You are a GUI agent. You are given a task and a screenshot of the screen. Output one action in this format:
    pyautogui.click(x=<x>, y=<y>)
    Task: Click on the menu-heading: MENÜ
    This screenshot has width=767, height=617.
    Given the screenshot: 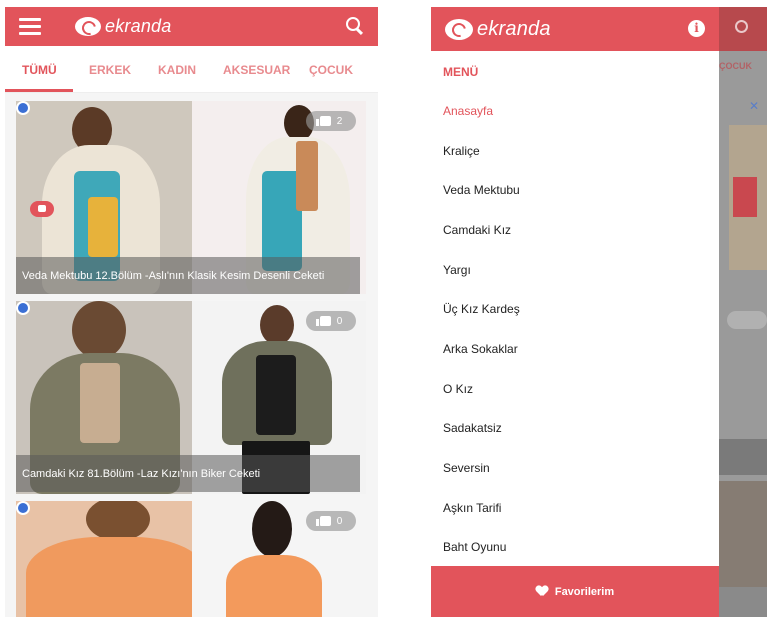 What is the action you would take?
    pyautogui.click(x=461, y=72)
    